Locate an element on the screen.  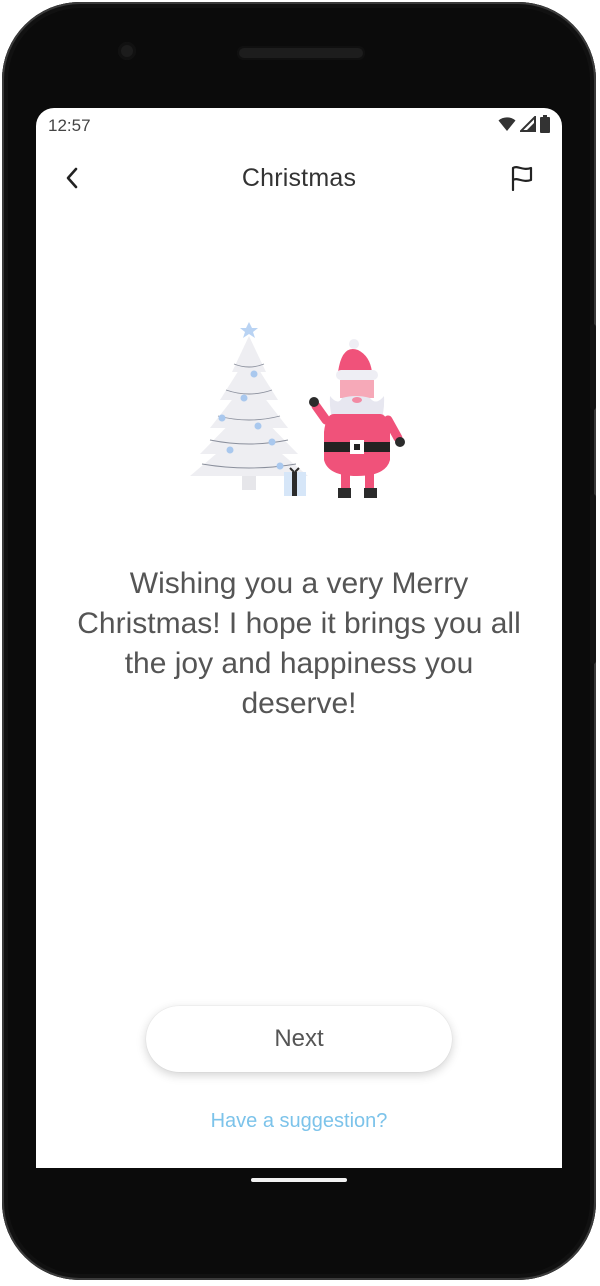
earpiece-speaker is located at coordinates (301, 53).